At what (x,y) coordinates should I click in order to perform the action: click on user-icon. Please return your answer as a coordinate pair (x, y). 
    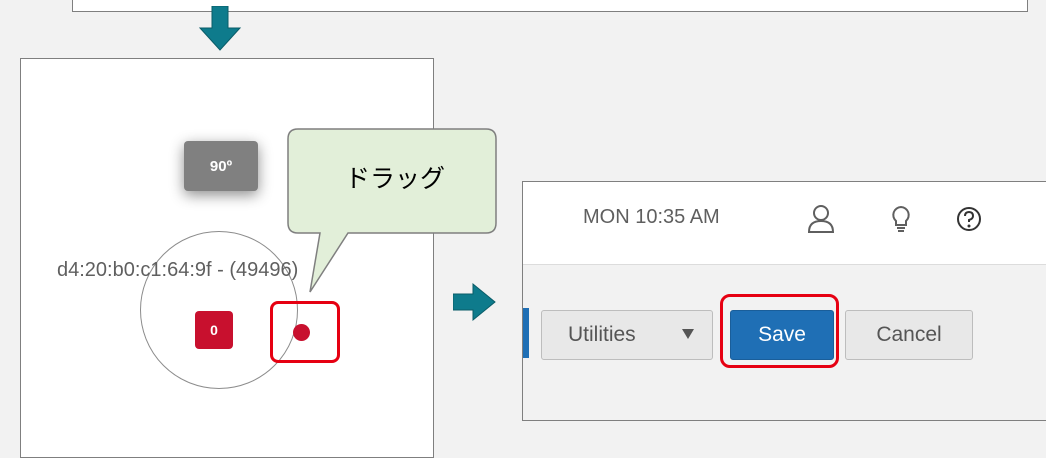
    Looking at the image, I should click on (821, 219).